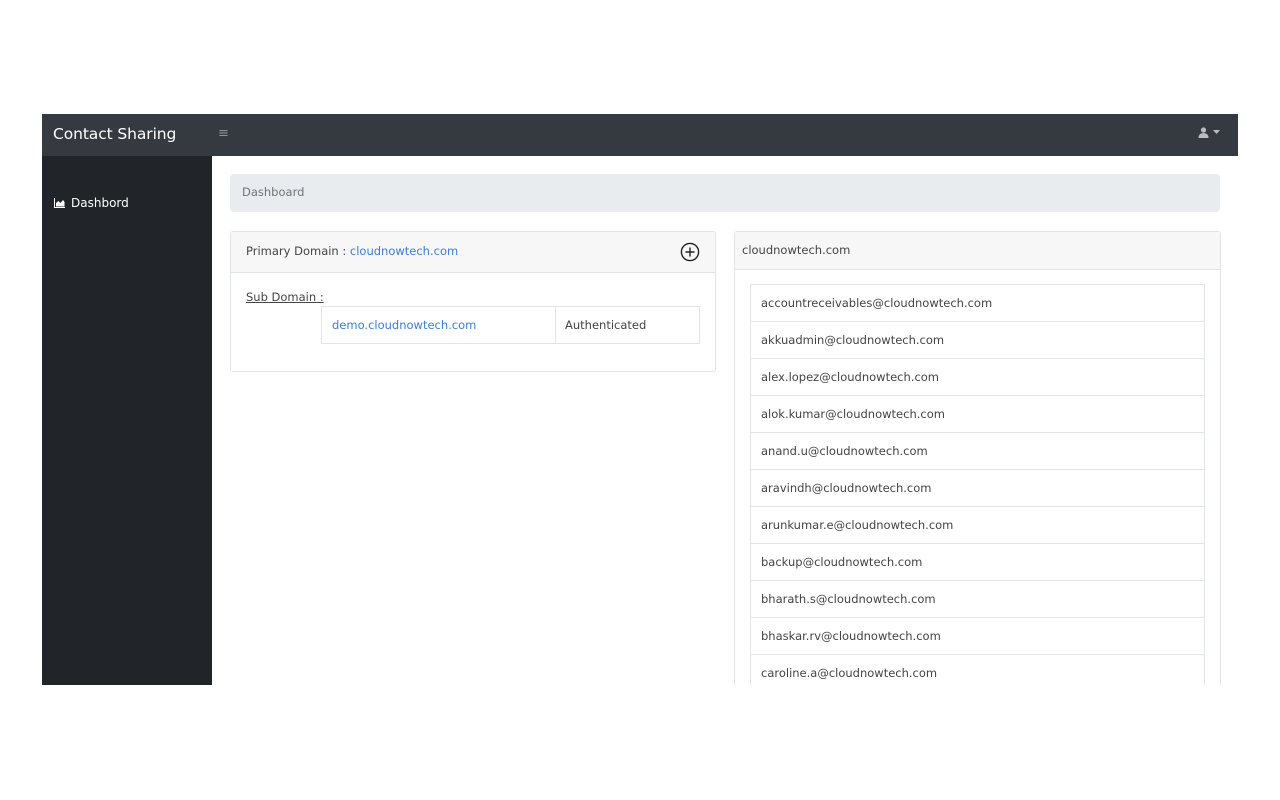 This screenshot has width=1280, height=800. What do you see at coordinates (439, 325) in the screenshot?
I see `subdomain-link: demo.cloudnowtech.com` at bounding box center [439, 325].